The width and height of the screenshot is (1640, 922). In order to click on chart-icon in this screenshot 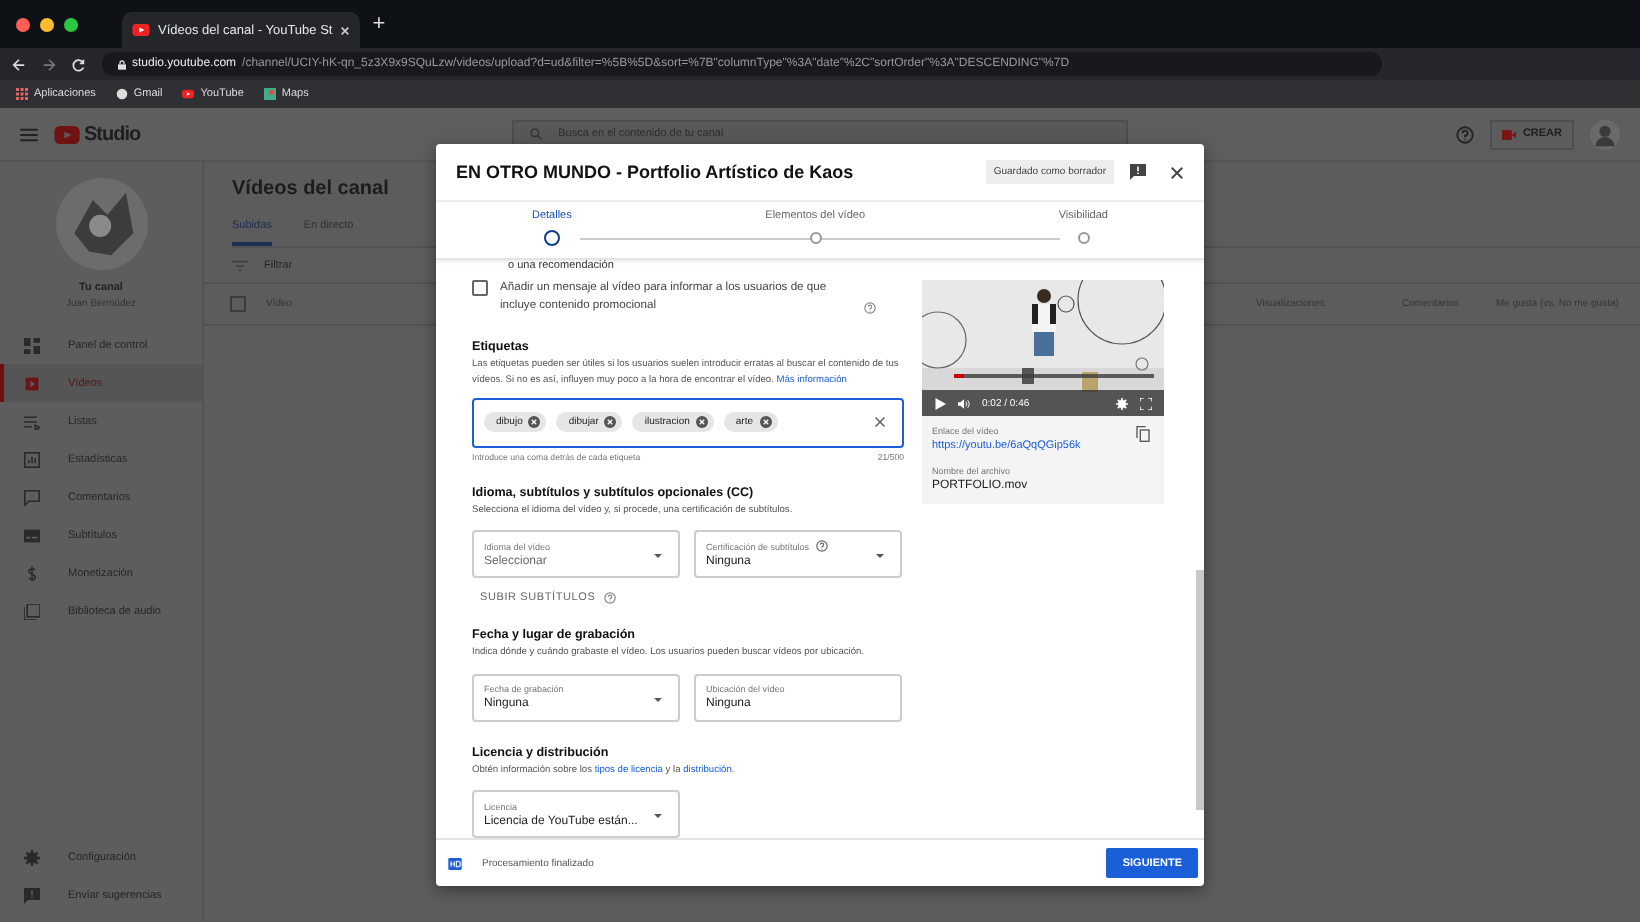, I will do `click(32, 459)`.